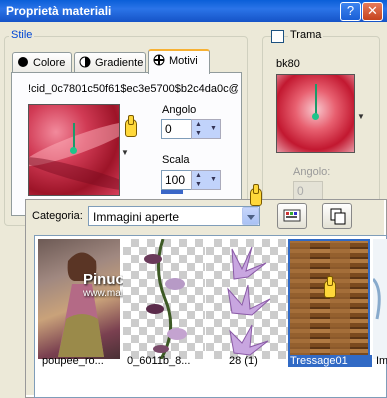  Describe the element at coordinates (49, 63) in the screenshot. I see `tab-colore-label: Colore` at that location.